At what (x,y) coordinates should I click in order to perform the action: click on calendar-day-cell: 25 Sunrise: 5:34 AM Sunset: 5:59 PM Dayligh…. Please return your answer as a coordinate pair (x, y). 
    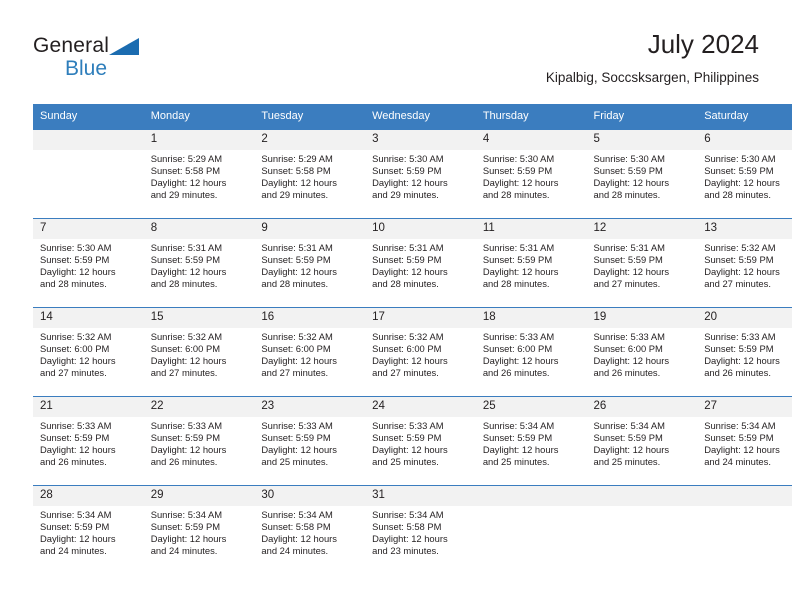
    Looking at the image, I should click on (531, 441).